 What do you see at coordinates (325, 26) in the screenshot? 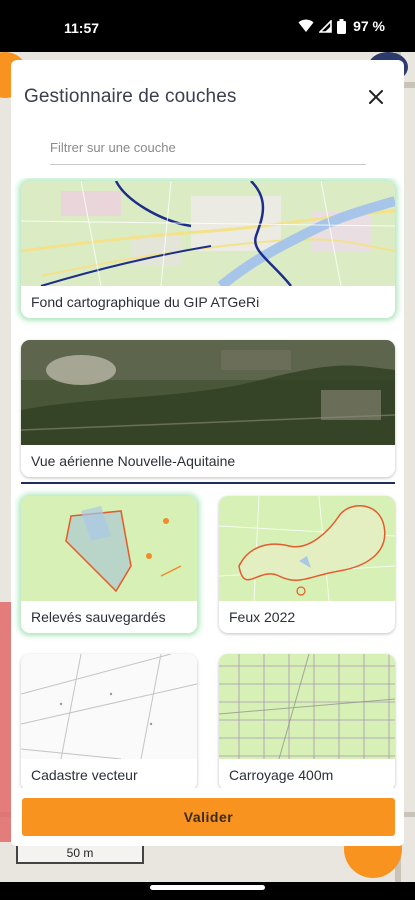
I see `signal-icon` at bounding box center [325, 26].